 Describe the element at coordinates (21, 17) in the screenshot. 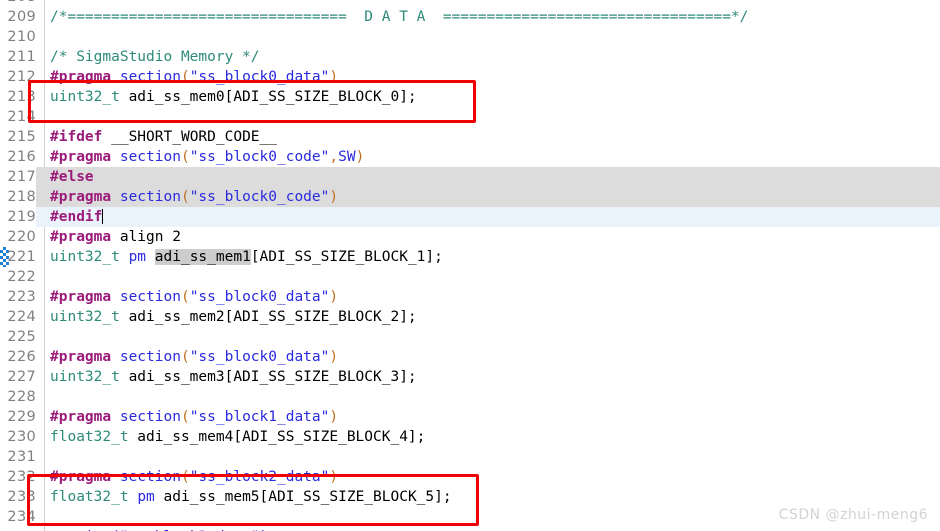

I see `line-number: 209` at that location.